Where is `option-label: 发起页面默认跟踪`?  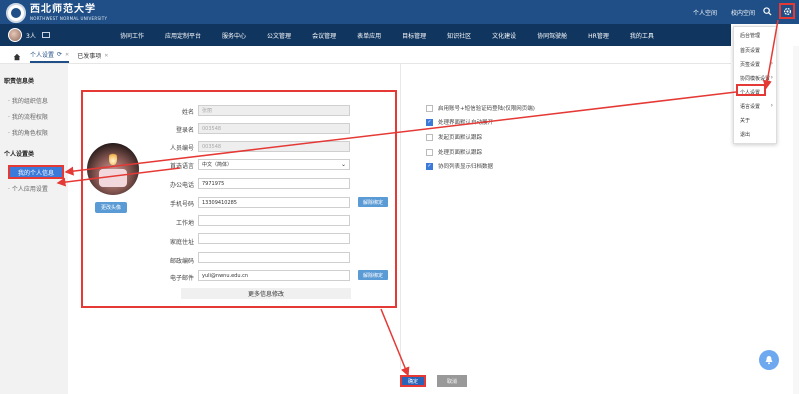 option-label: 发起页面默认跟踪 is located at coordinates (460, 138).